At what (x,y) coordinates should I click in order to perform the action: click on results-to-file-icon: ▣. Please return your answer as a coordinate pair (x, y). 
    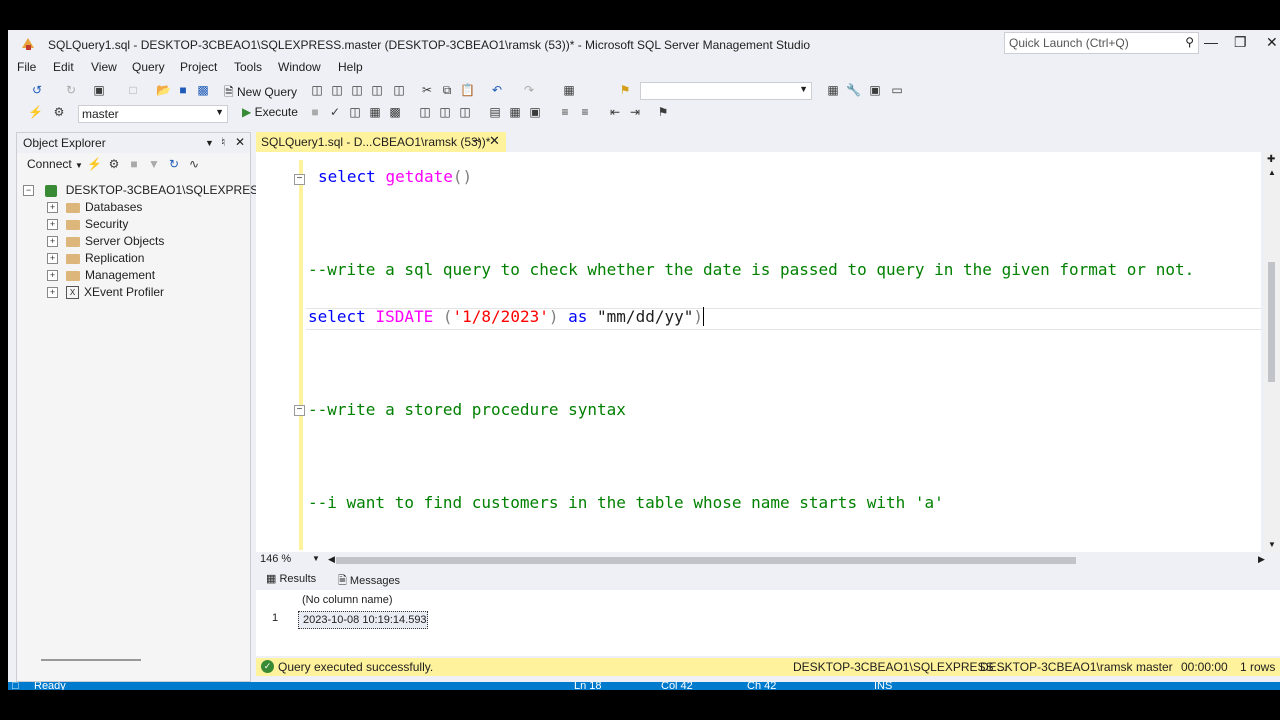
    Looking at the image, I should click on (535, 112).